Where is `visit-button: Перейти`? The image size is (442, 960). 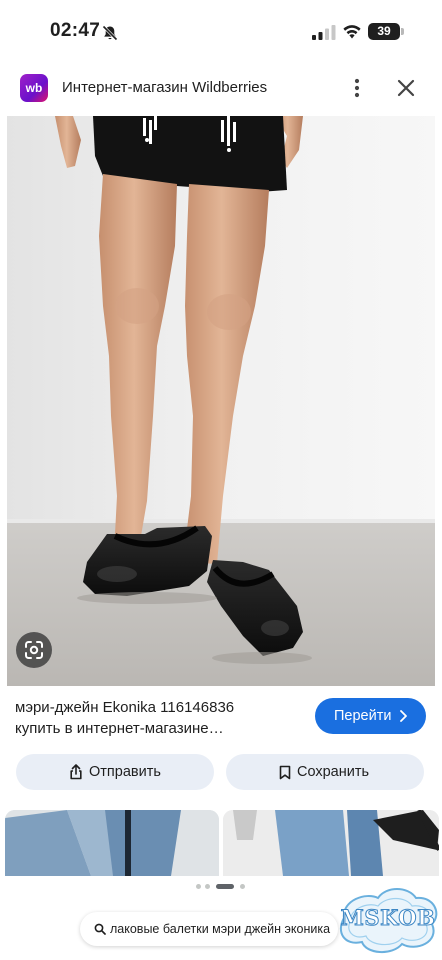 visit-button: Перейти is located at coordinates (370, 716).